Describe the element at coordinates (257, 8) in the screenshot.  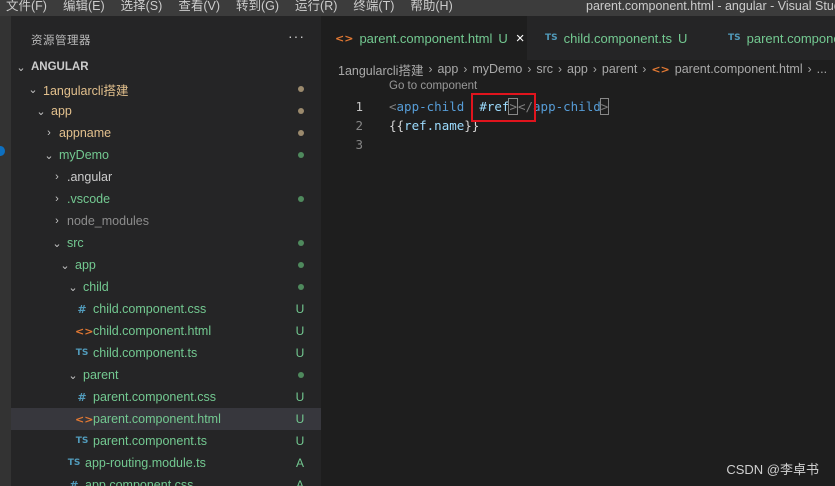
I see `menu-go: 转到(G)` at that location.